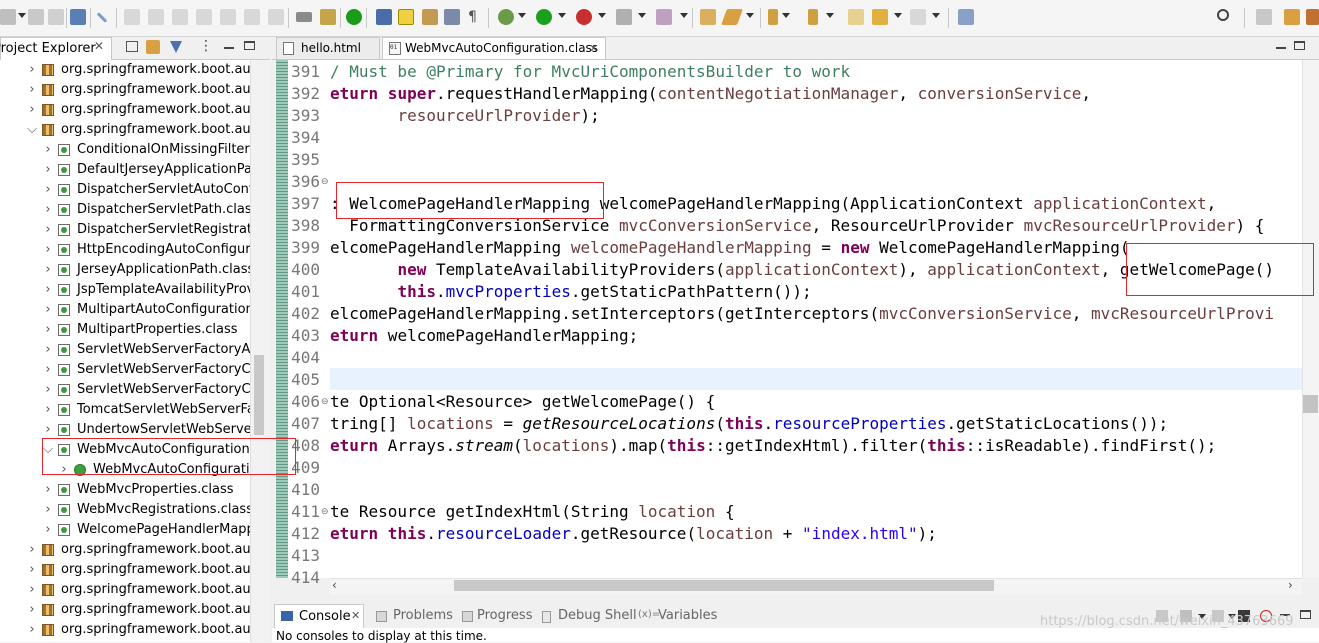 This screenshot has height=643, width=1319. Describe the element at coordinates (176, 47) in the screenshot. I see `filter-icon` at that location.